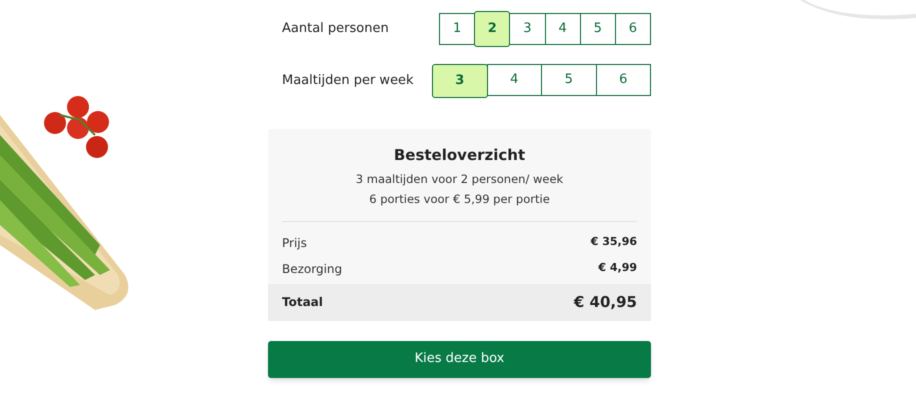 The image size is (916, 405). Describe the element at coordinates (348, 81) in the screenshot. I see `field-label: Maaltijden per week` at that location.